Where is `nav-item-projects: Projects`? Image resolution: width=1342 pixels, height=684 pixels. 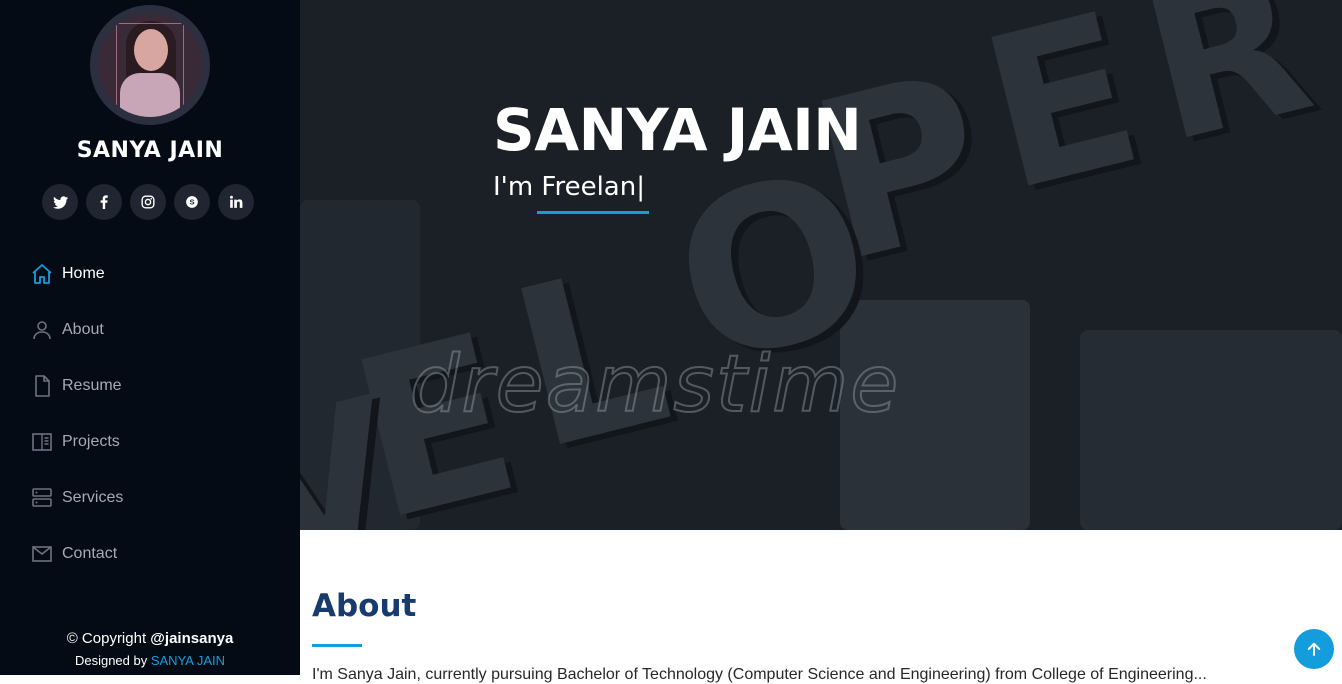
nav-item-projects: Projects is located at coordinates (76, 442).